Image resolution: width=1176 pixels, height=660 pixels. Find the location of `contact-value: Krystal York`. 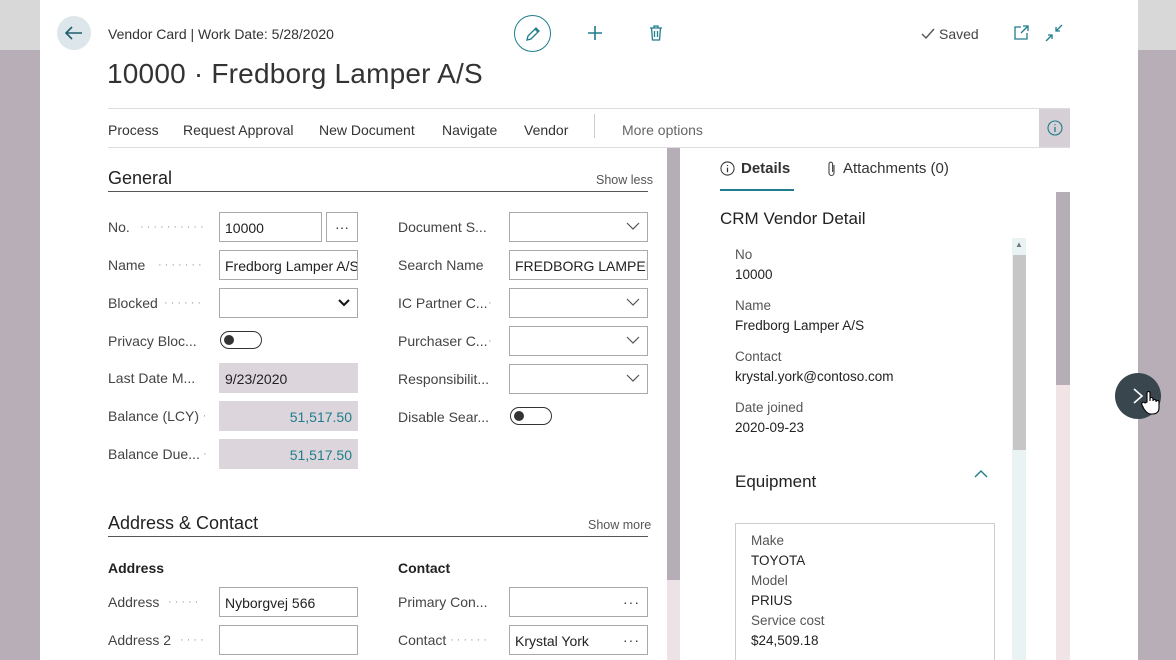

contact-value: Krystal York is located at coordinates (552, 641).